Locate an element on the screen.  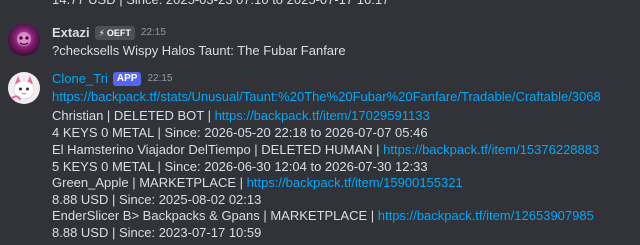
seller-label: Green_Apple | MARKETPLACE | is located at coordinates (149, 182).